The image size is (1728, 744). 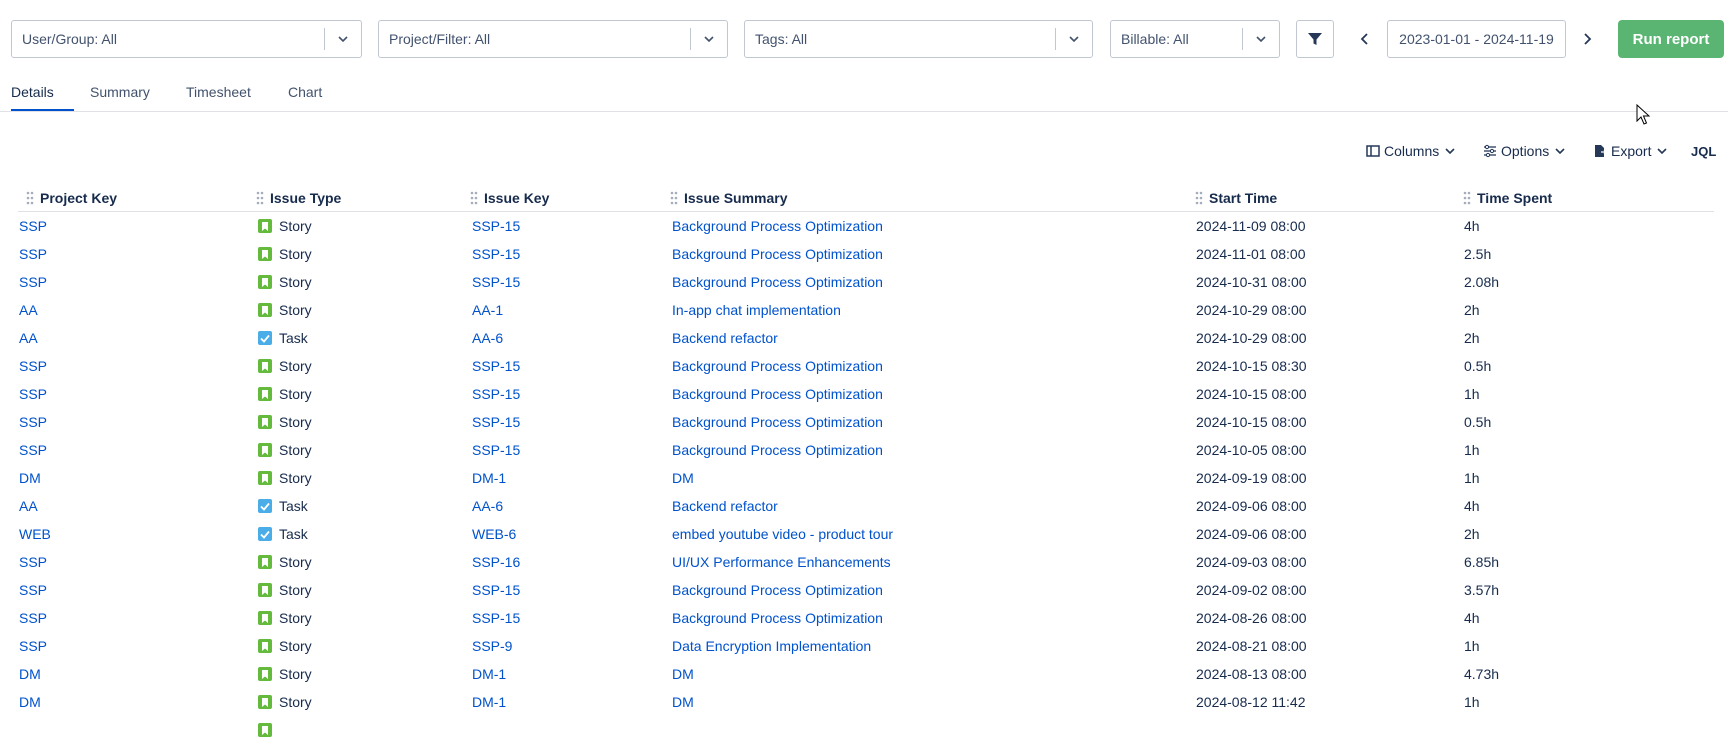 I want to click on tab-summary: Summary, so click(x=120, y=94).